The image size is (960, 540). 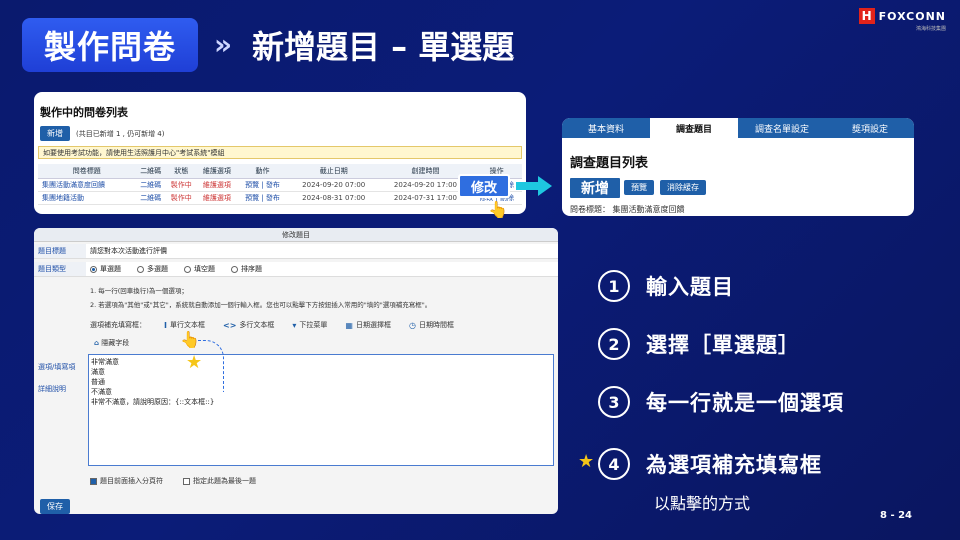 What do you see at coordinates (484, 186) in the screenshot?
I see `edit-callout-button: 修改` at bounding box center [484, 186].